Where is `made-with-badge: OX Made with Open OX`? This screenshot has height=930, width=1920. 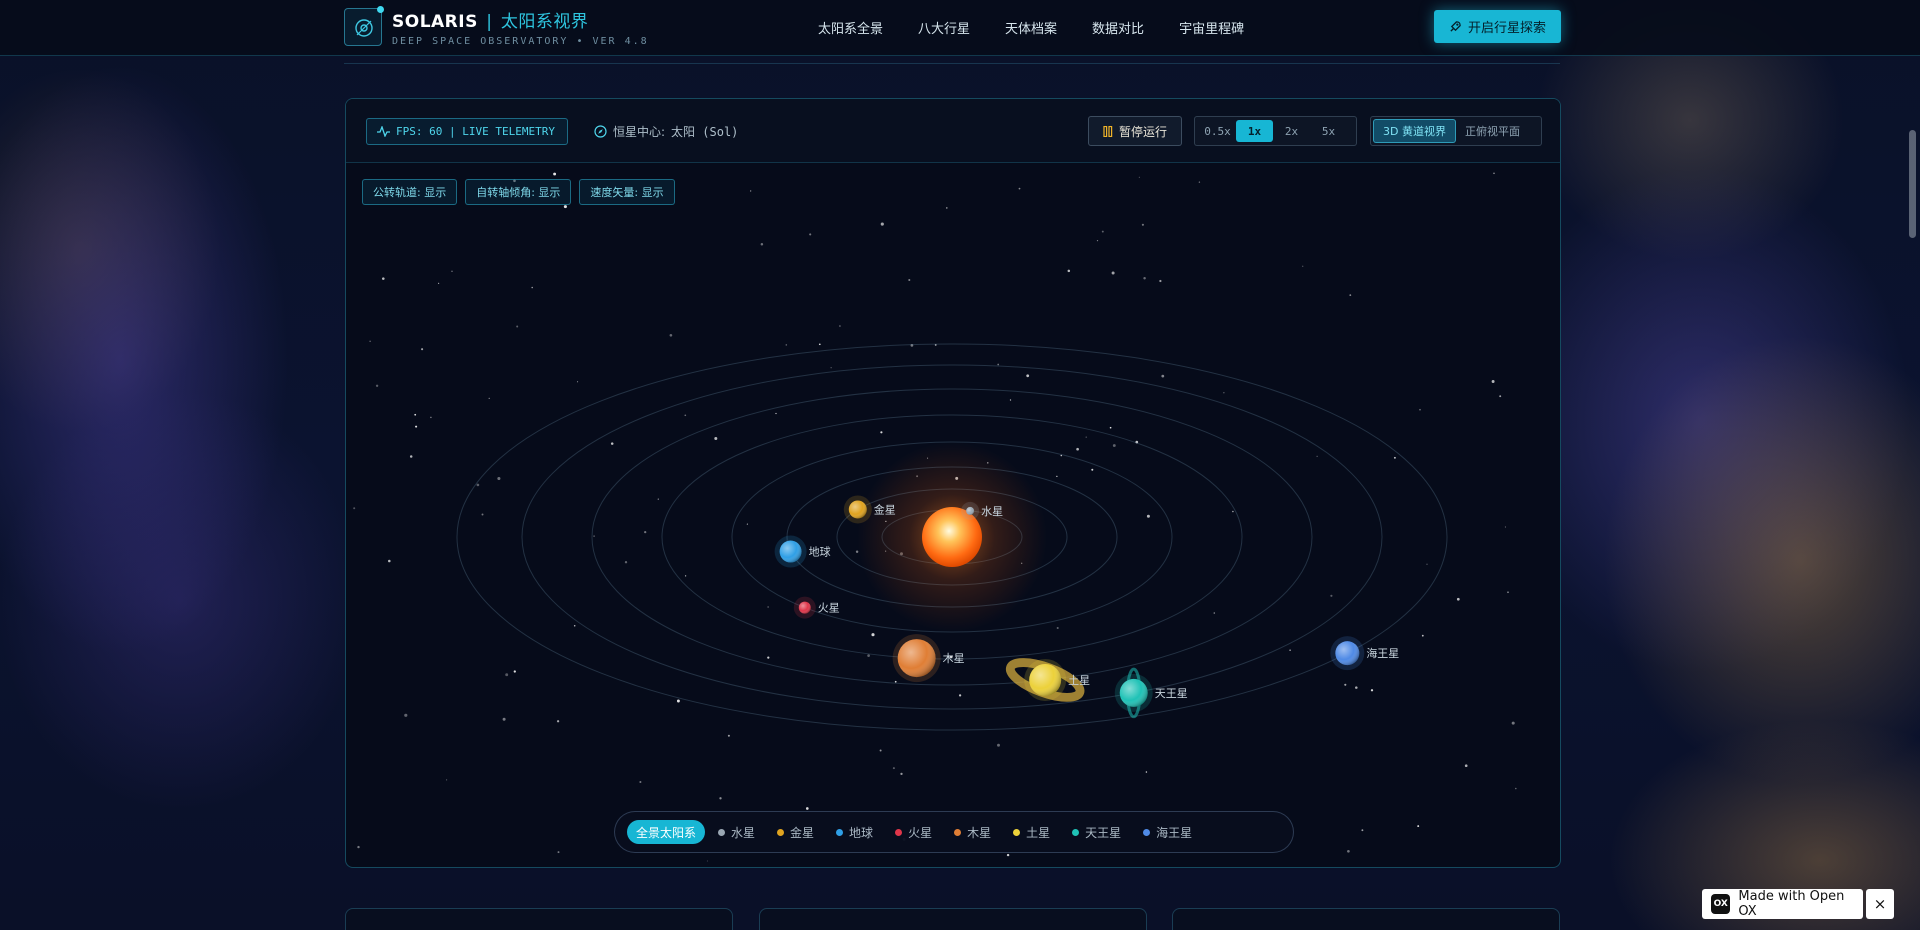
made-with-badge: OX Made with Open OX is located at coordinates (1782, 904).